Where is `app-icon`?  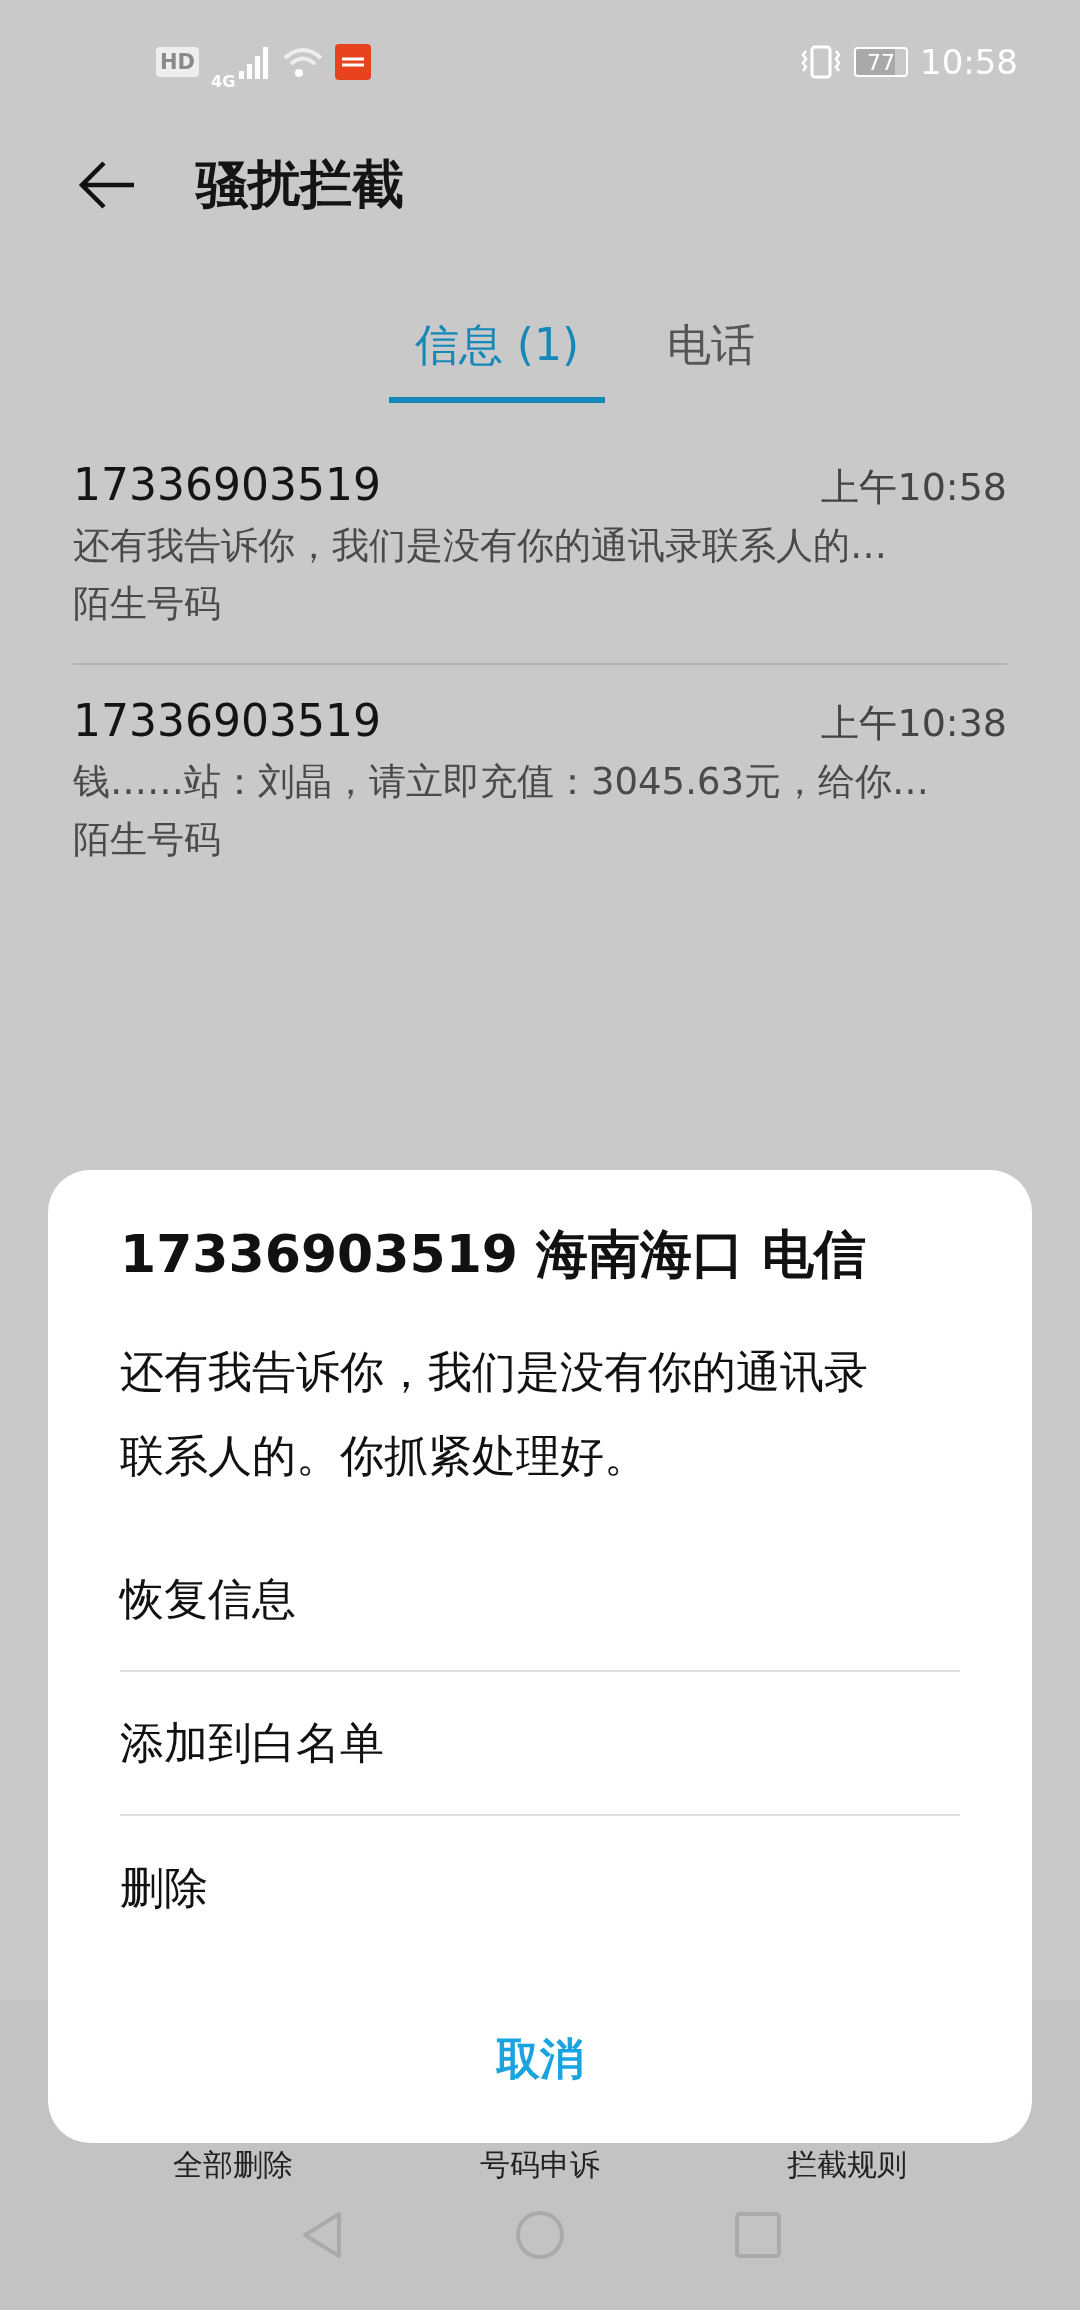
app-icon is located at coordinates (353, 62).